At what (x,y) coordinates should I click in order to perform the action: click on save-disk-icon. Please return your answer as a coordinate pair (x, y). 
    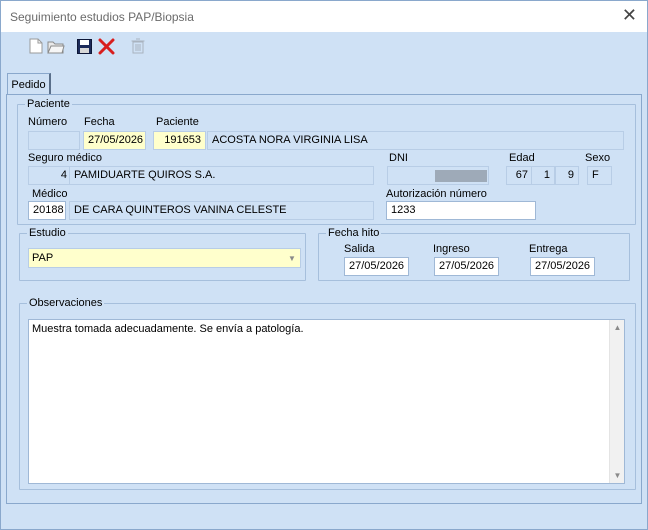
    Looking at the image, I should click on (84, 46).